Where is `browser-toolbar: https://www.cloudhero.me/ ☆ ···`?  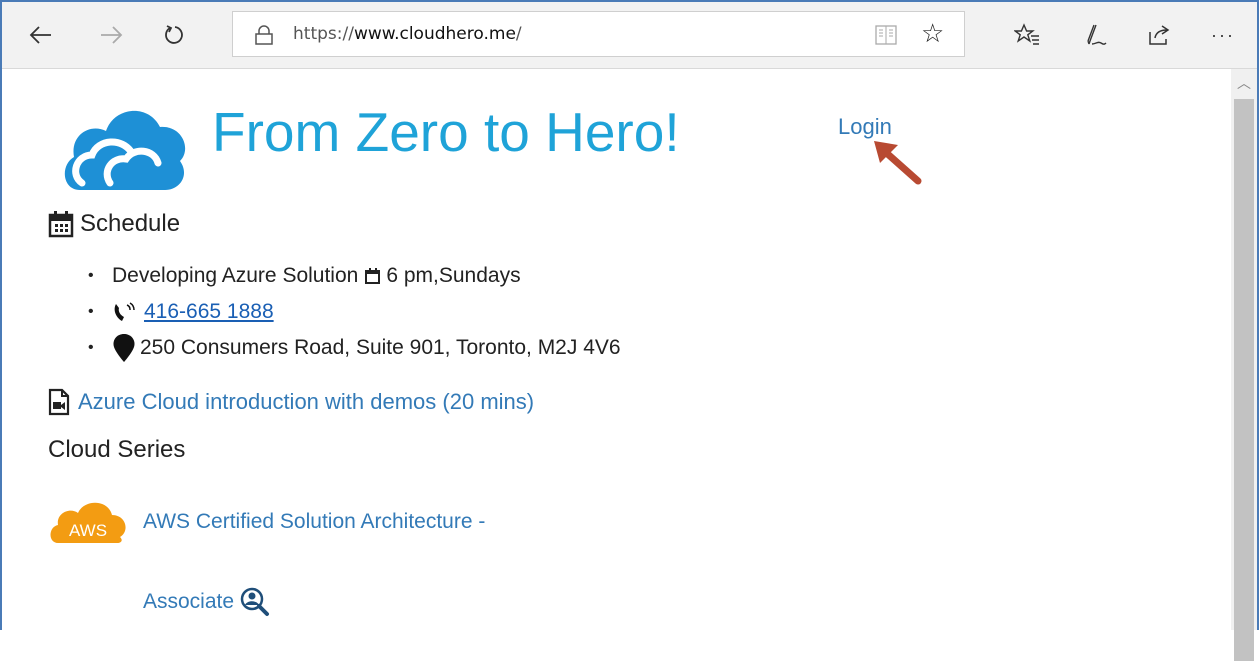
browser-toolbar: https://www.cloudhero.me/ ☆ ··· is located at coordinates (629, 35).